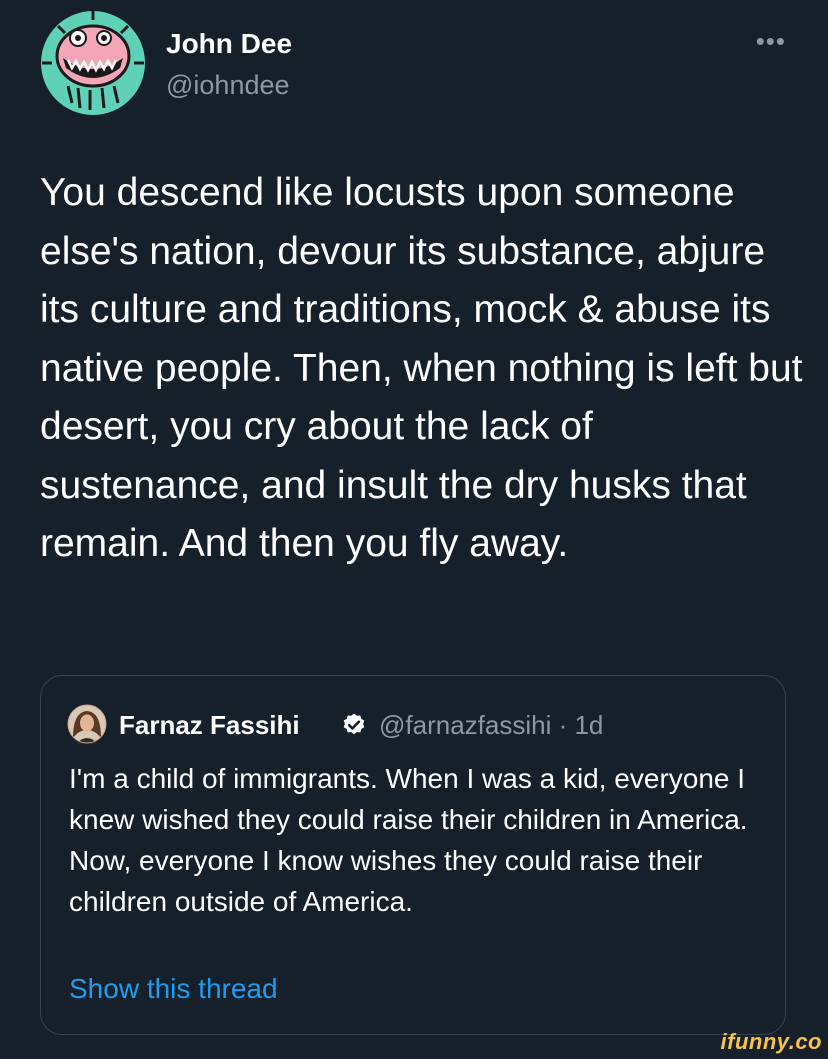 This screenshot has width=828, height=1059. I want to click on ifunny-watermark: ifunny.co, so click(771, 1041).